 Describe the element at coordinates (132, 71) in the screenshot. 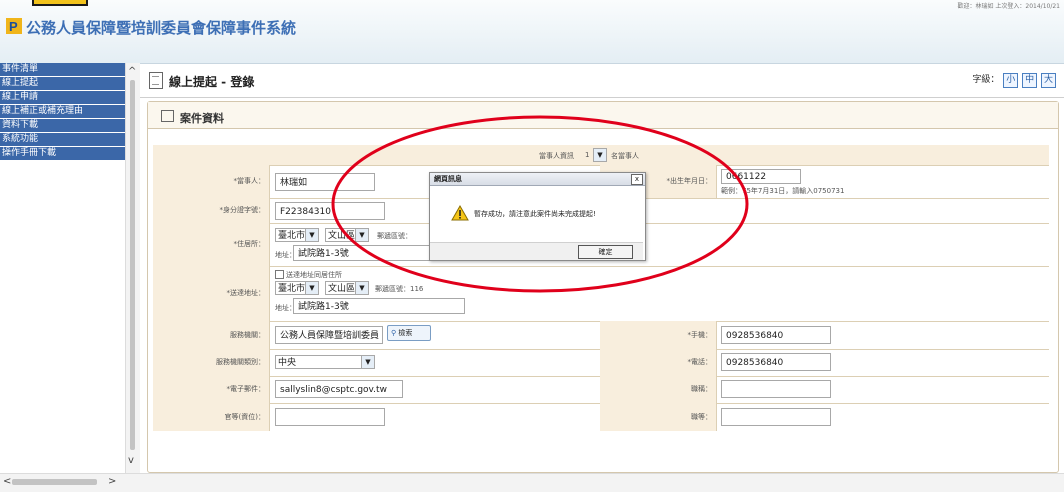

I see `scroll-up-icon: ^` at that location.